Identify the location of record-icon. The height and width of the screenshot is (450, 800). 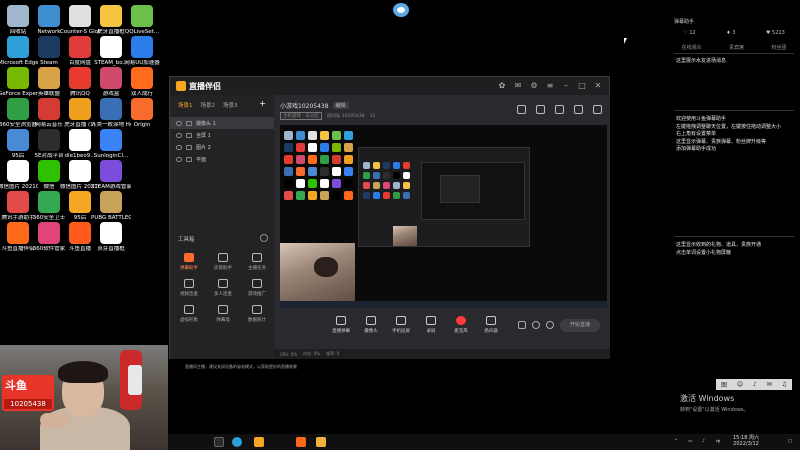
(578, 109).